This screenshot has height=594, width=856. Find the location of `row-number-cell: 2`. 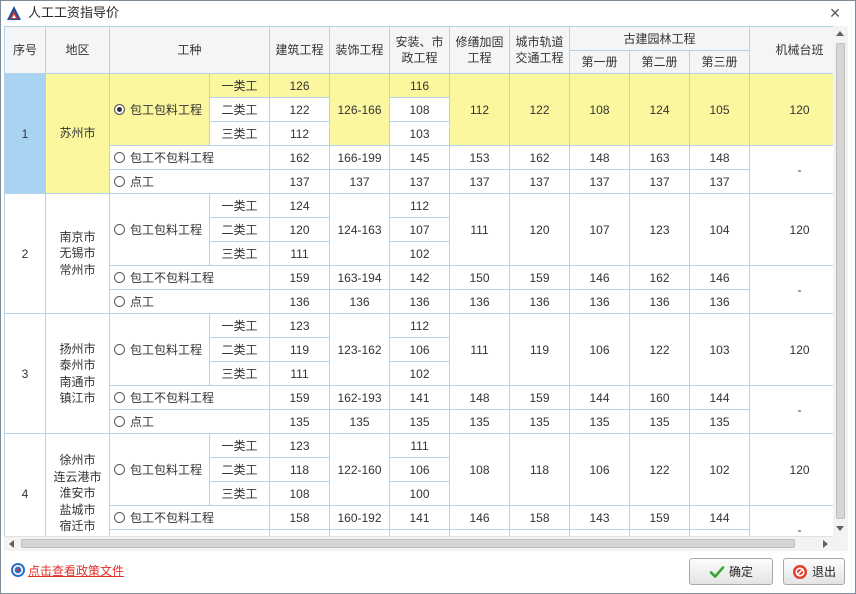

row-number-cell: 2 is located at coordinates (25, 253).